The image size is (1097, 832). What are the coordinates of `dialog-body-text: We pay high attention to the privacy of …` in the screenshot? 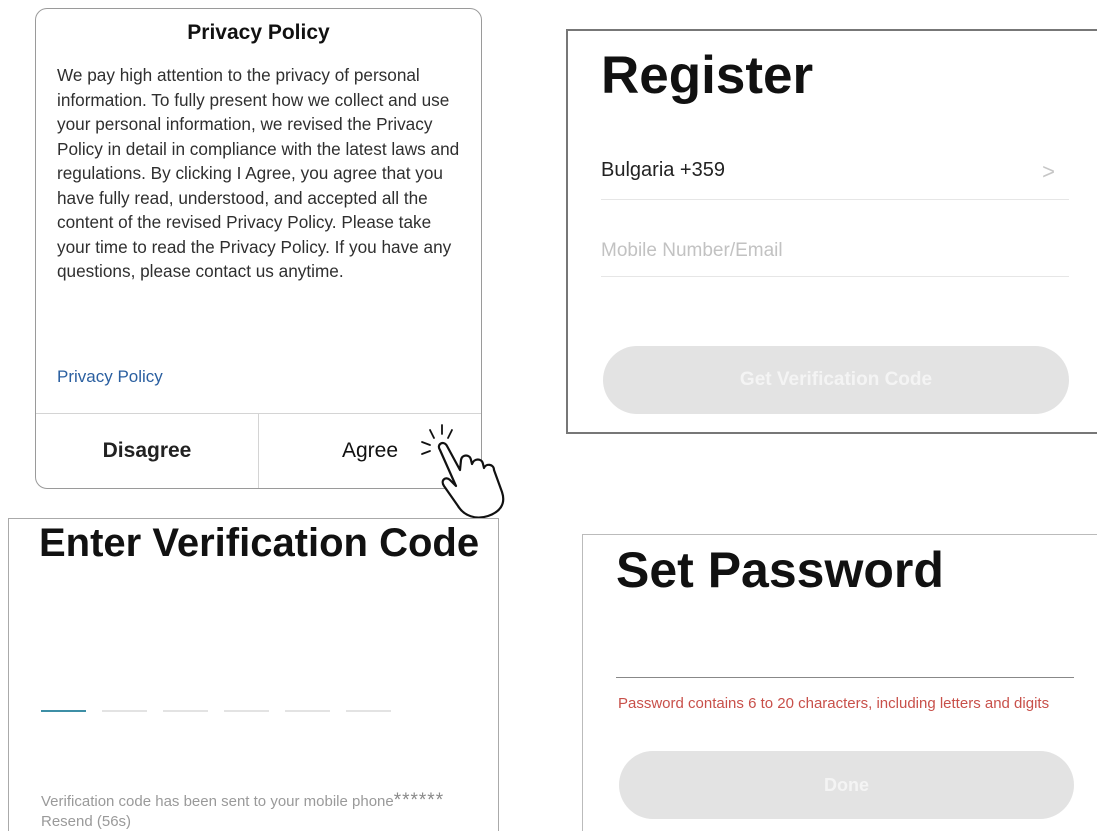 It's located at (258, 173).